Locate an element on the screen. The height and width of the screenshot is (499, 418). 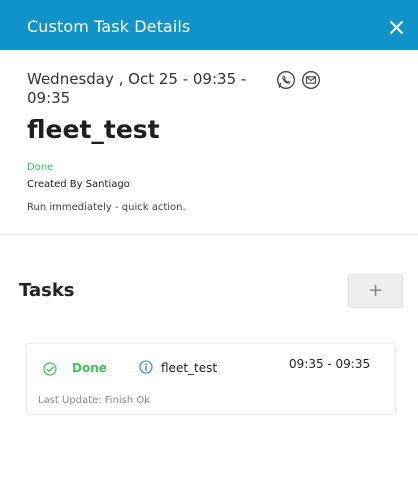
header-bar: Custom Task Details is located at coordinates (209, 25).